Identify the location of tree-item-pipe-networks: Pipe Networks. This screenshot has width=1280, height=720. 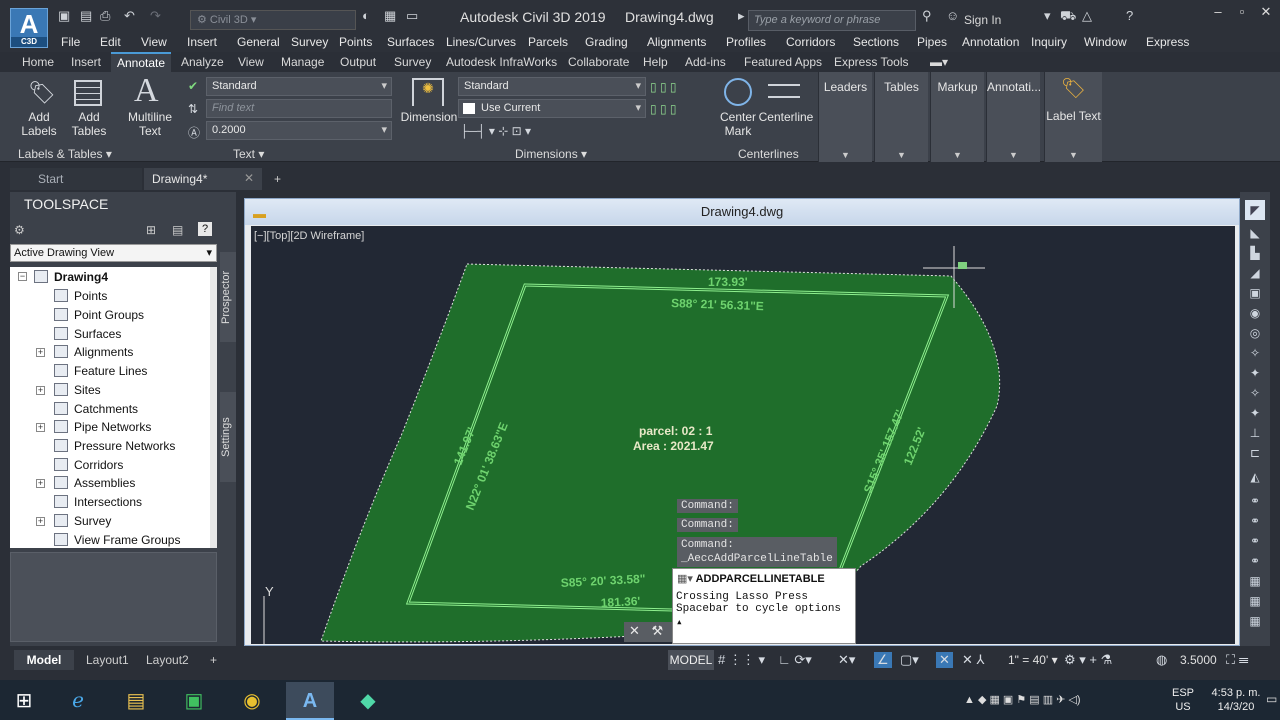
(102, 427).